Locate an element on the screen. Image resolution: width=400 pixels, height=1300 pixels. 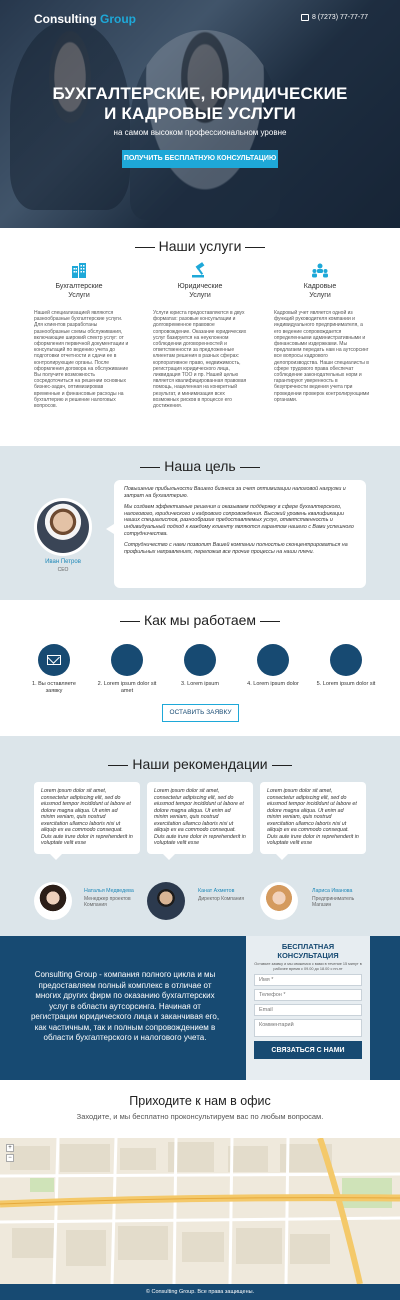
phone-number: 8 (7273) 77-77-77 is located at coordinates (339, 17).